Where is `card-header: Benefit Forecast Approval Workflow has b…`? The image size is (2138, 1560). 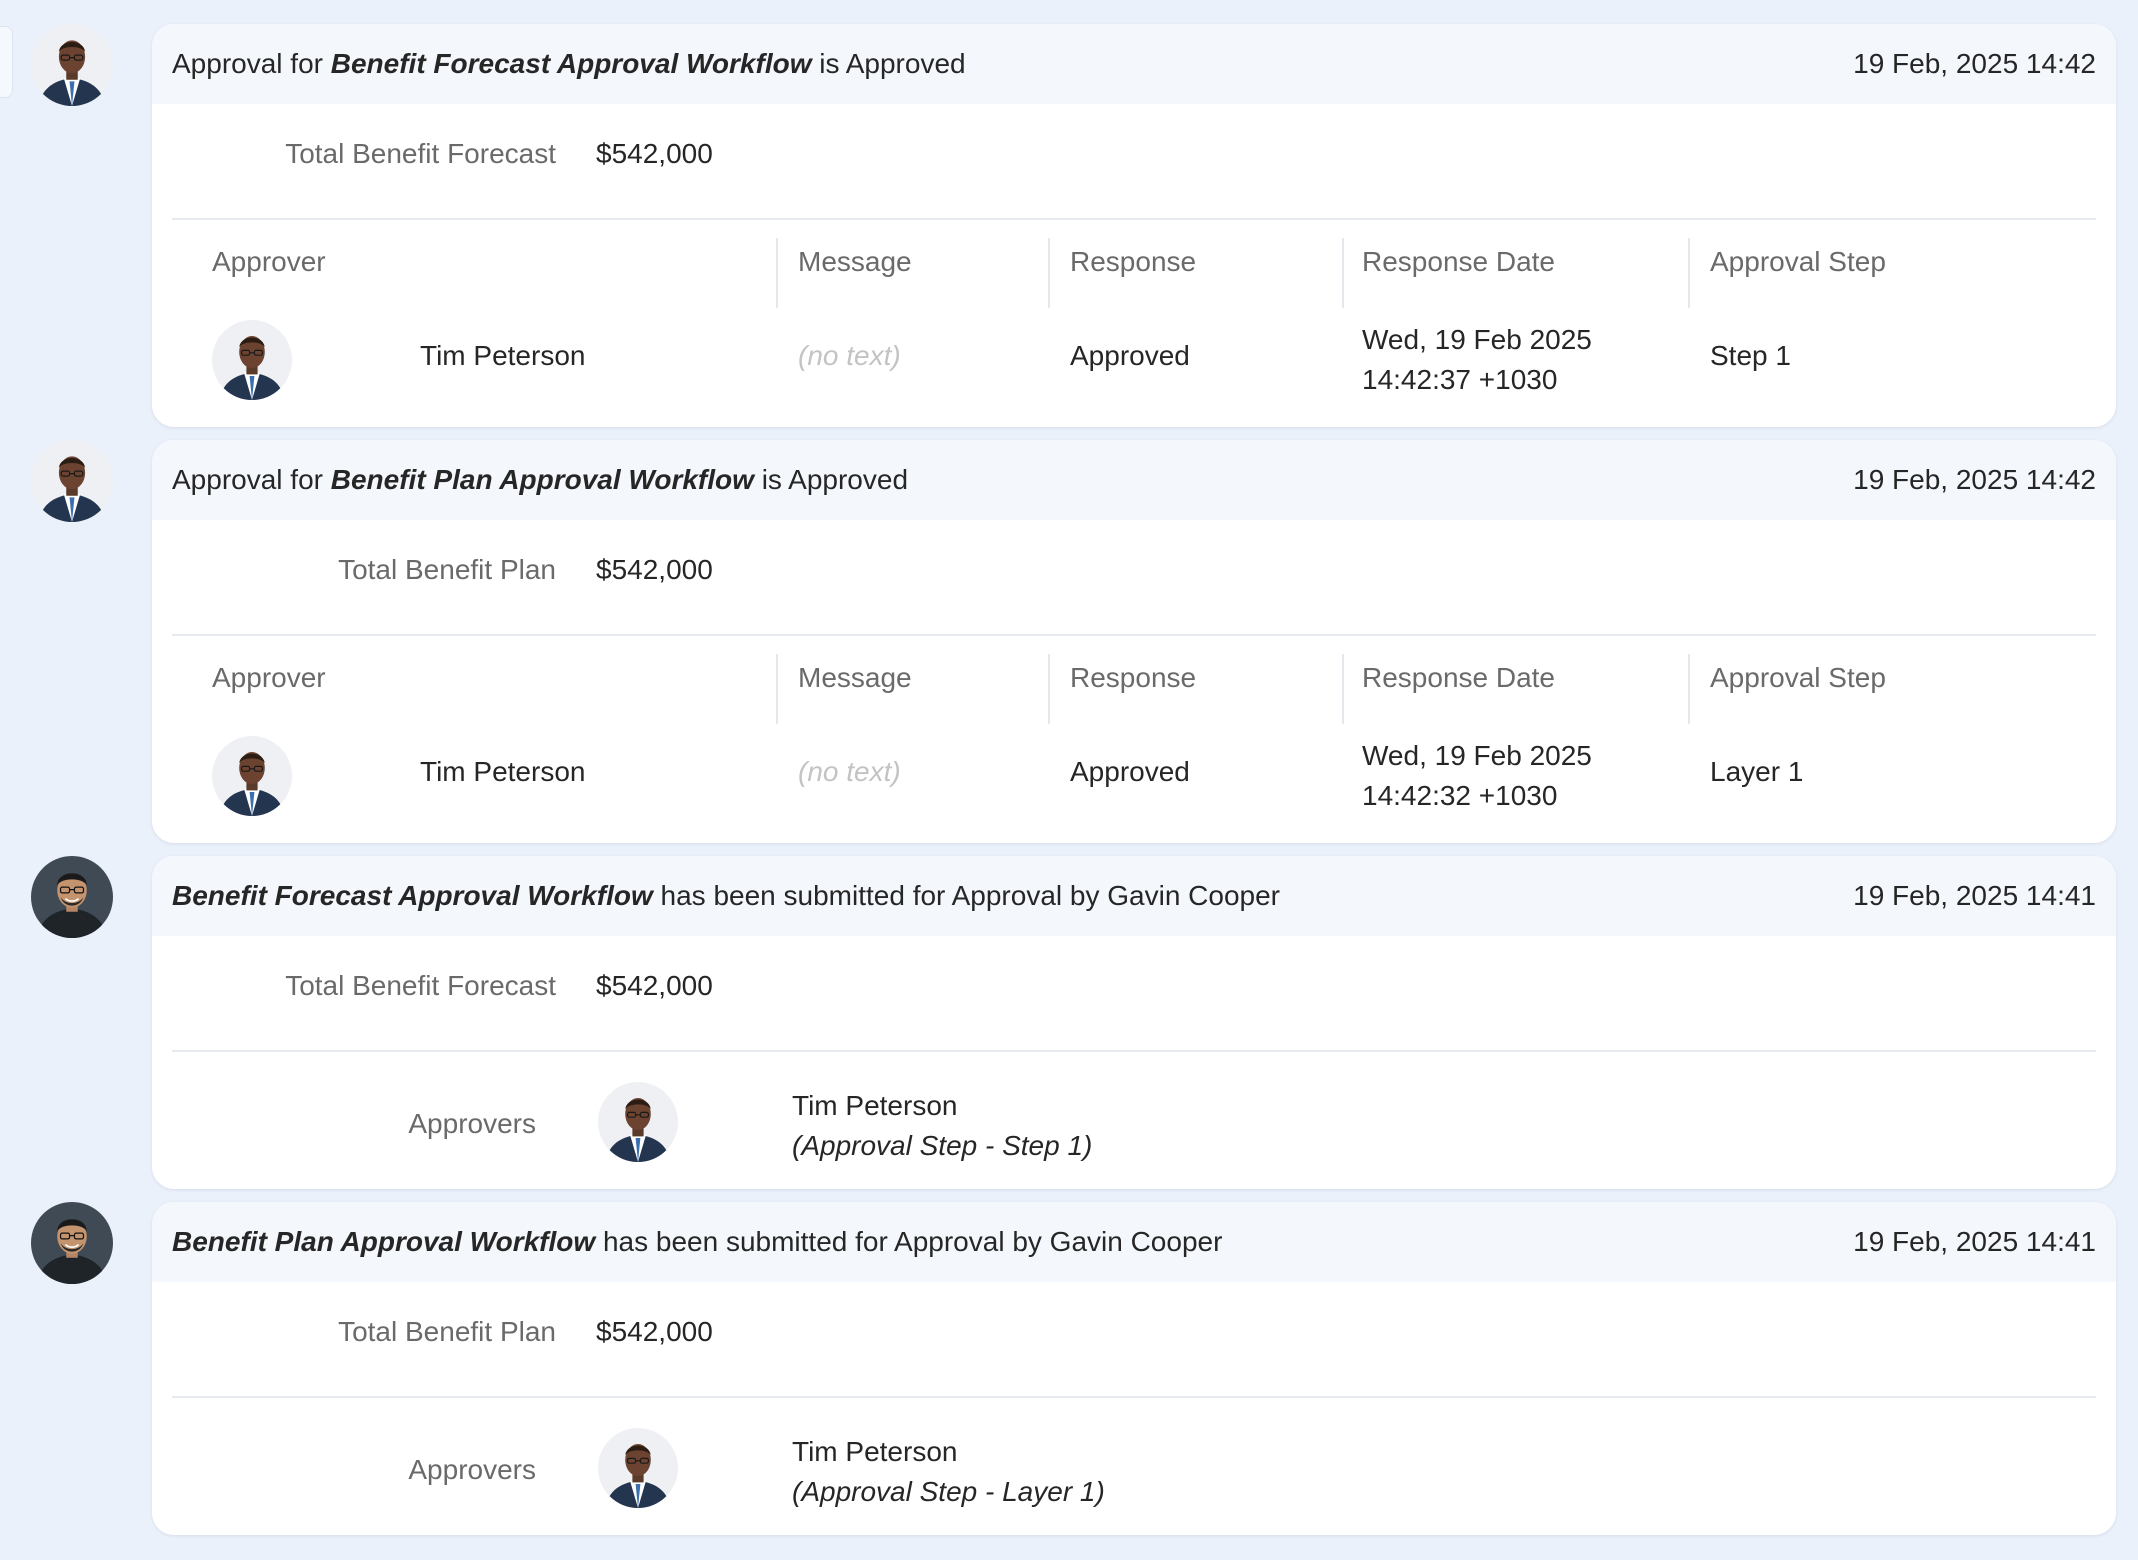
card-header: Benefit Forecast Approval Workflow has b… is located at coordinates (1134, 896).